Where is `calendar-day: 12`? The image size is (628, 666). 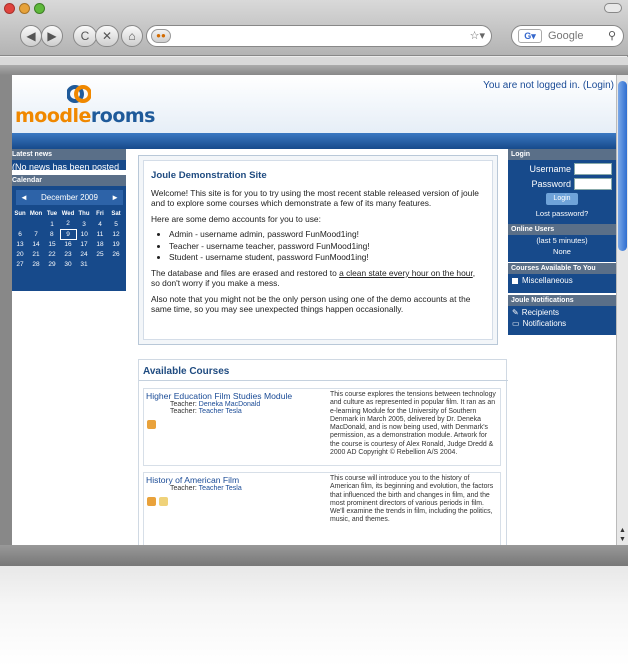 calendar-day: 12 is located at coordinates (116, 234).